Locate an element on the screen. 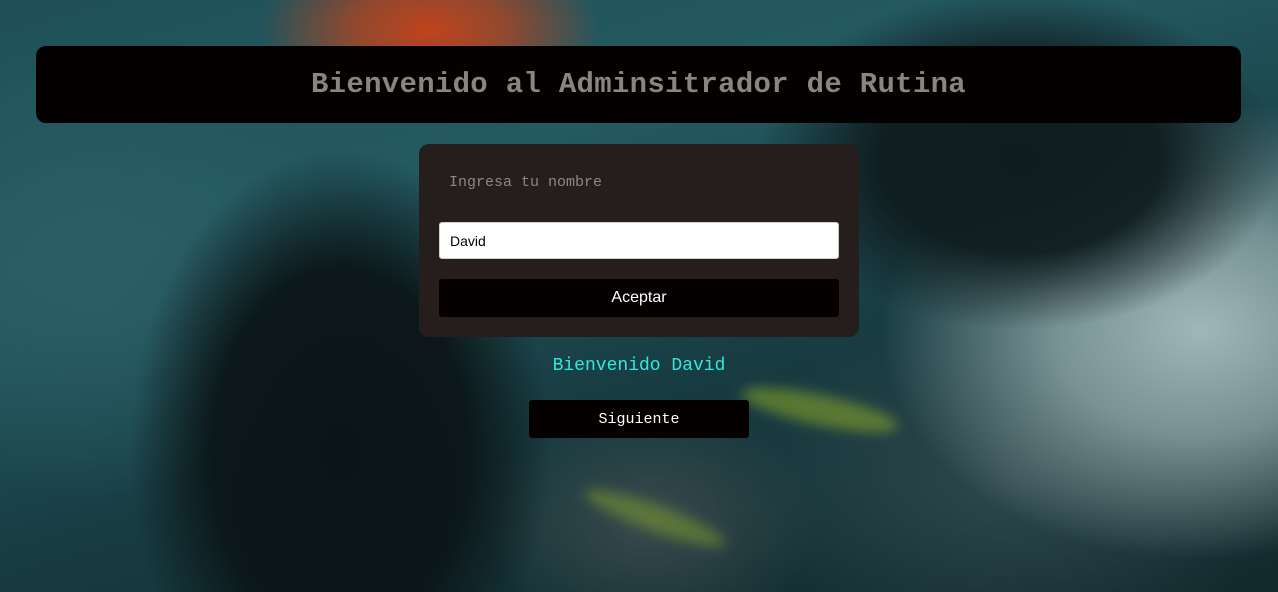 The height and width of the screenshot is (592, 1278). page-title: Bienvenido al Adminsitrador de Rutina is located at coordinates (638, 84).